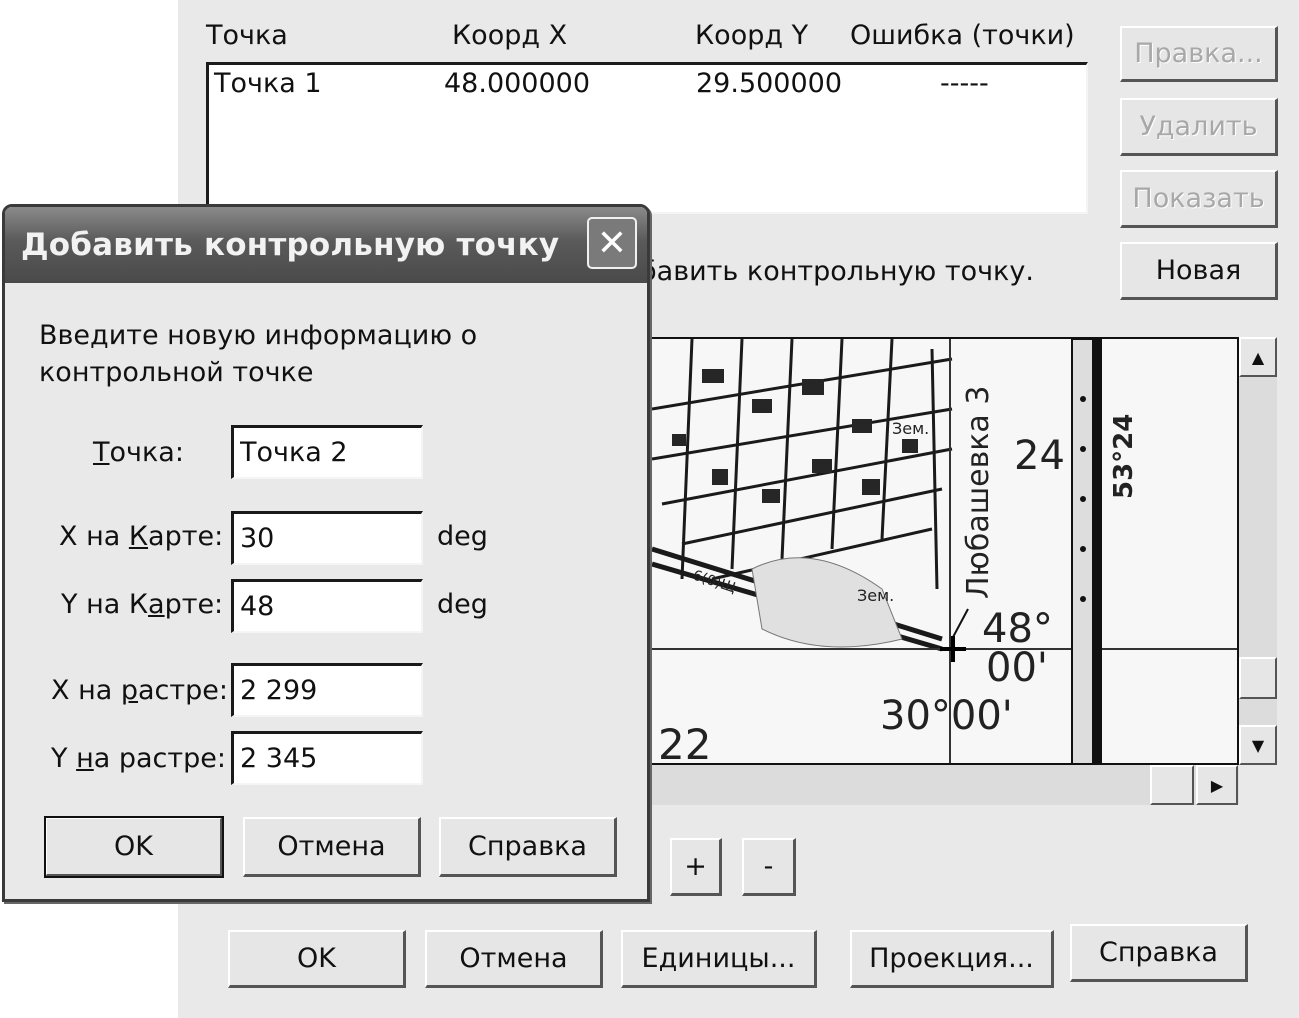 This screenshot has height=1018, width=1299. I want to click on new-button: Новая, so click(1199, 271).